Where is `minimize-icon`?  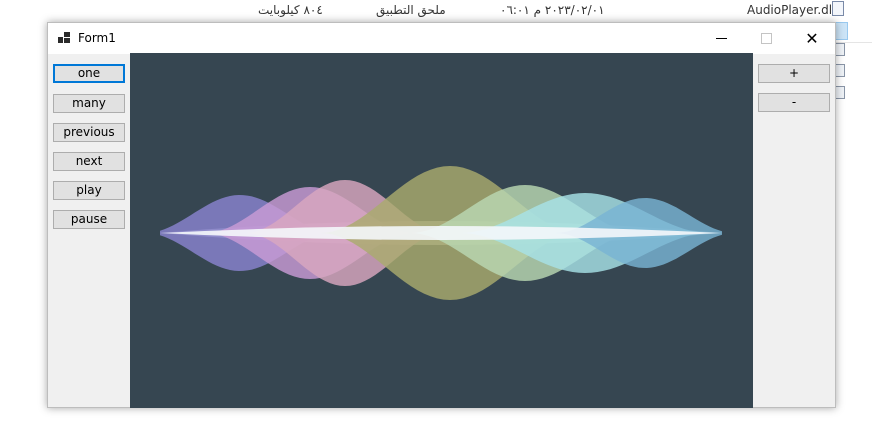
minimize-icon is located at coordinates (721, 38).